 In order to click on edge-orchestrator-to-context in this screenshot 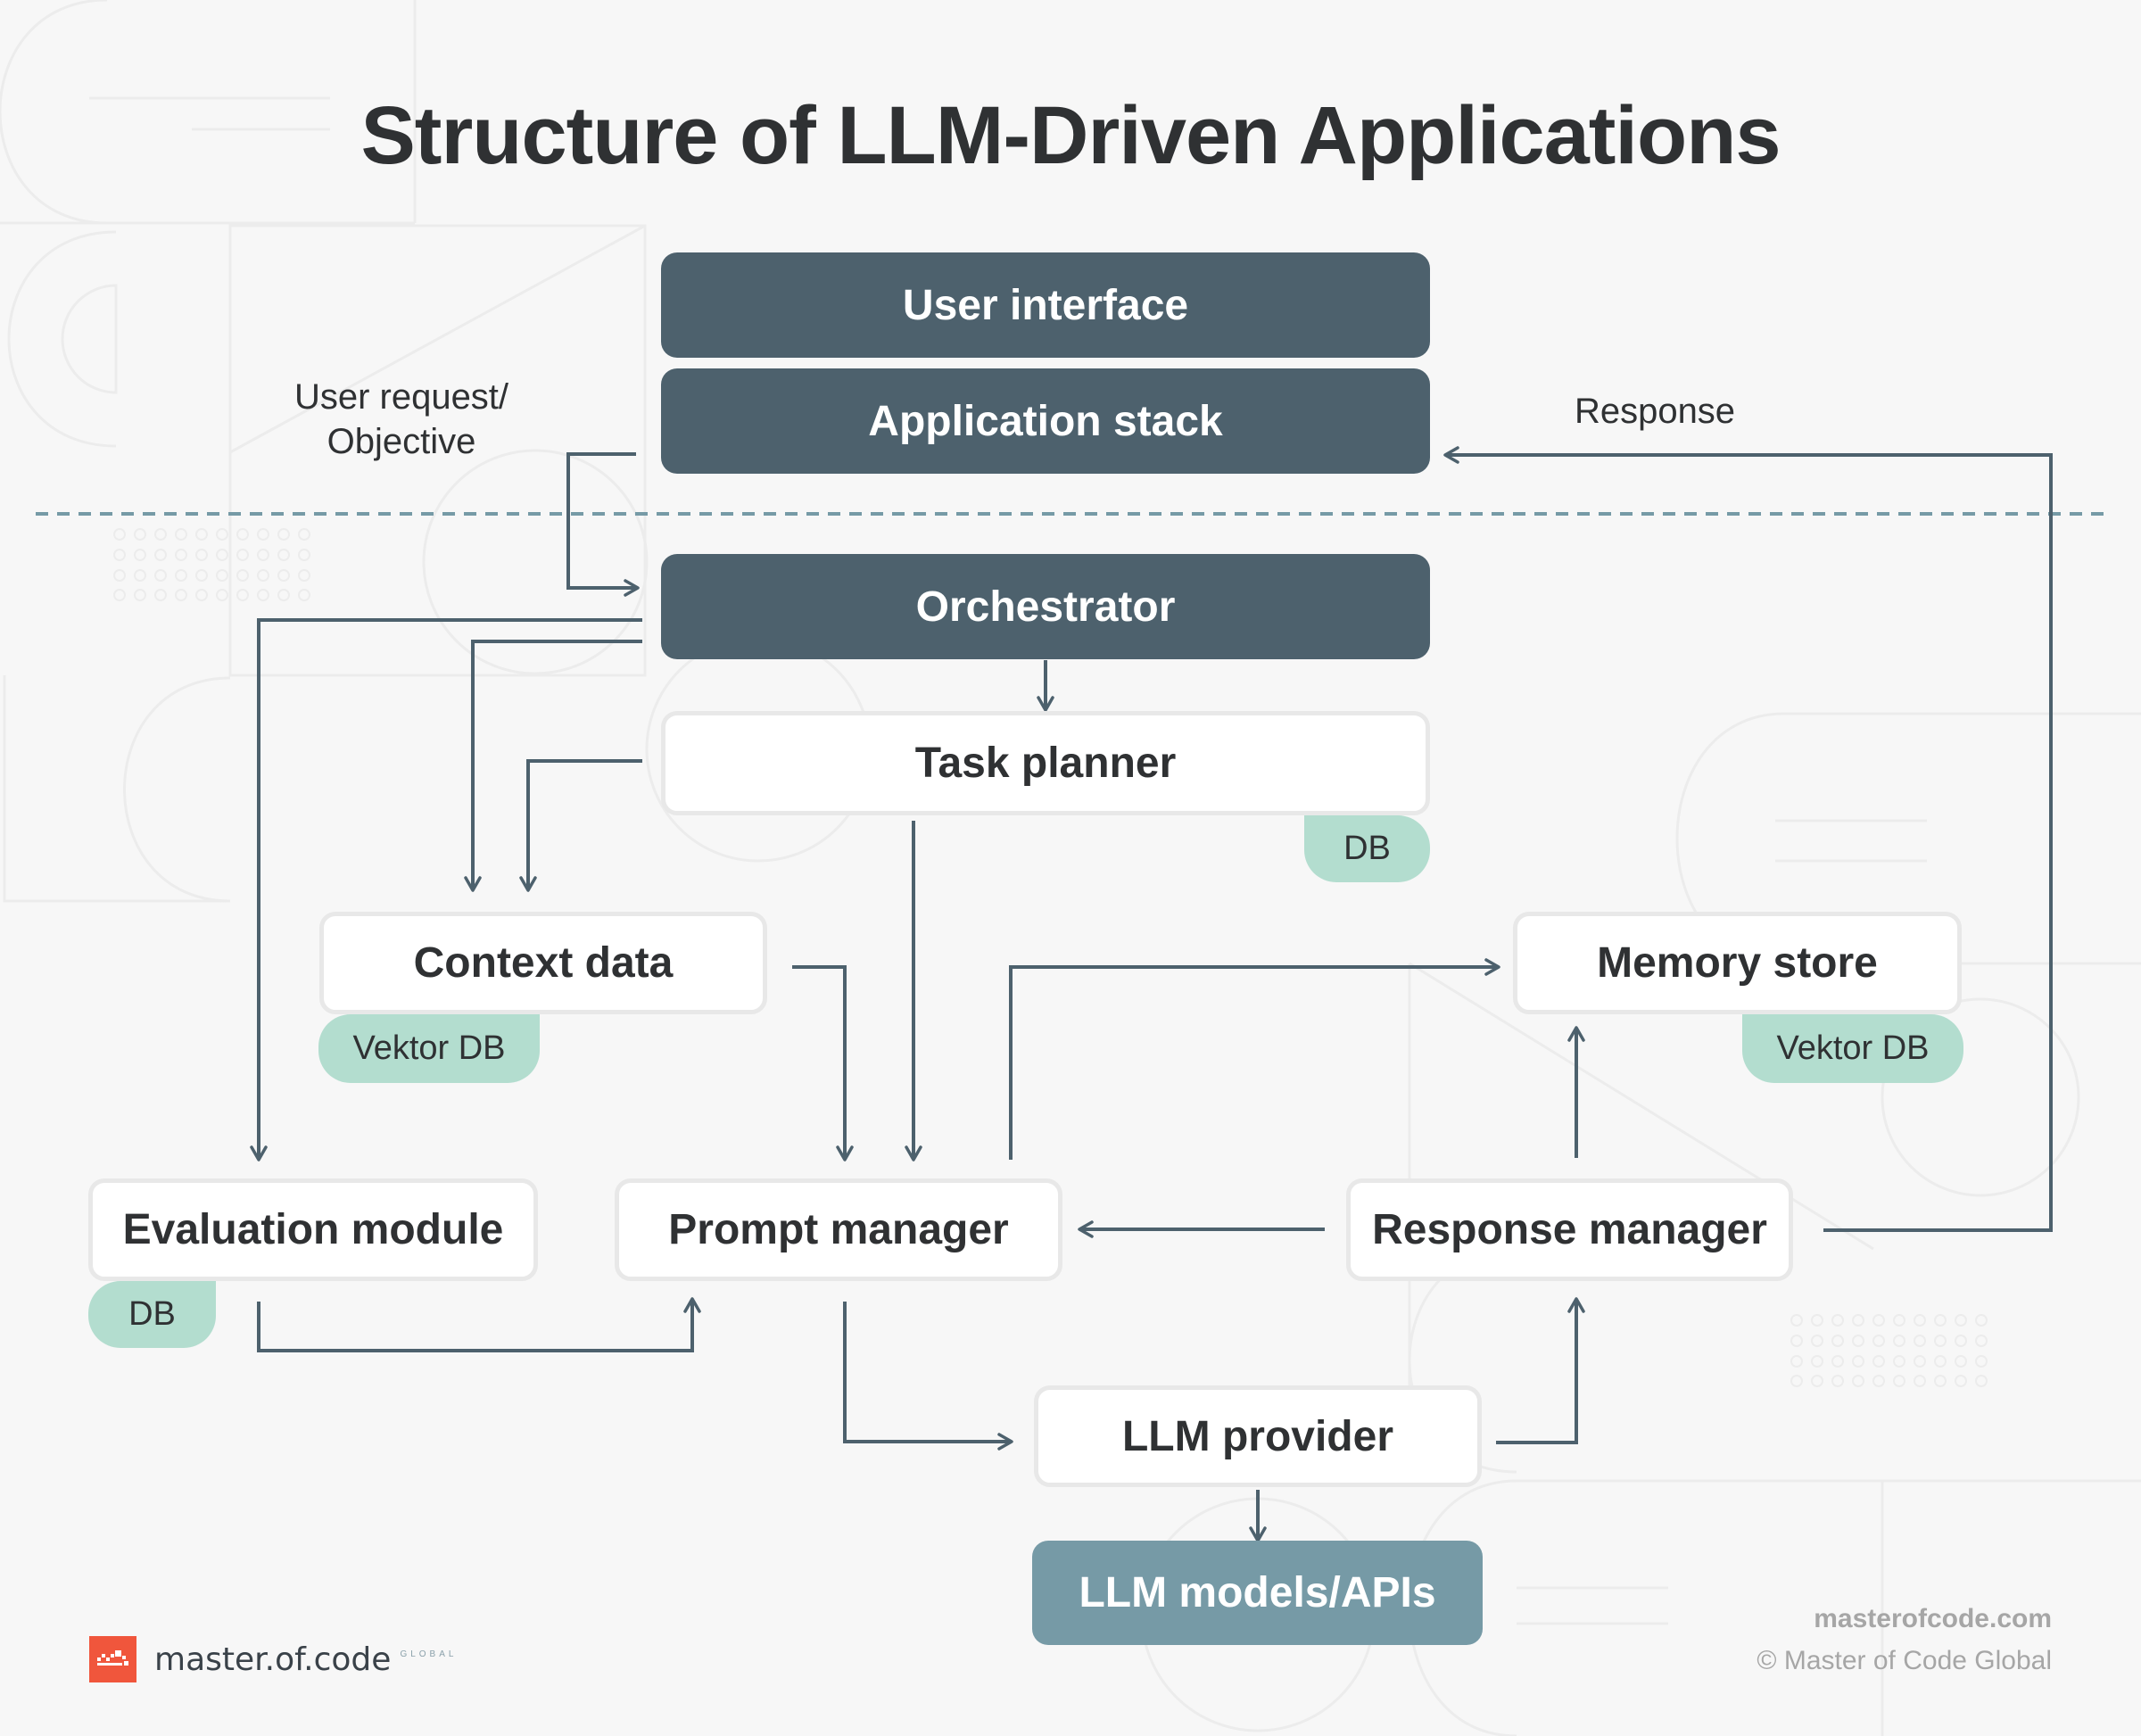, I will do `click(553, 766)`.